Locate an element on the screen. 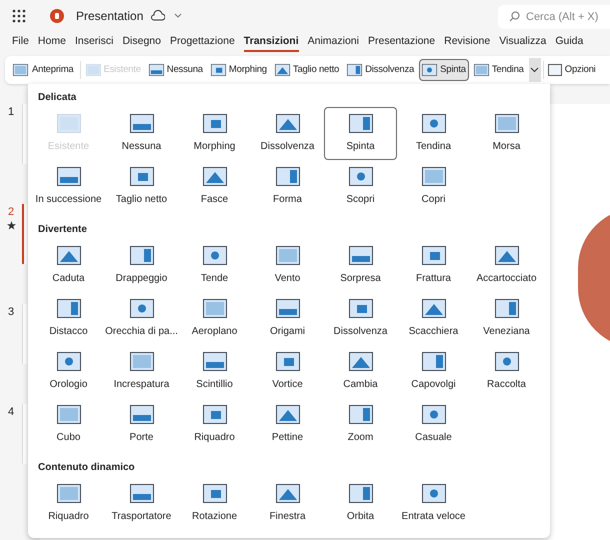  transition-option: Cubo is located at coordinates (68, 424).